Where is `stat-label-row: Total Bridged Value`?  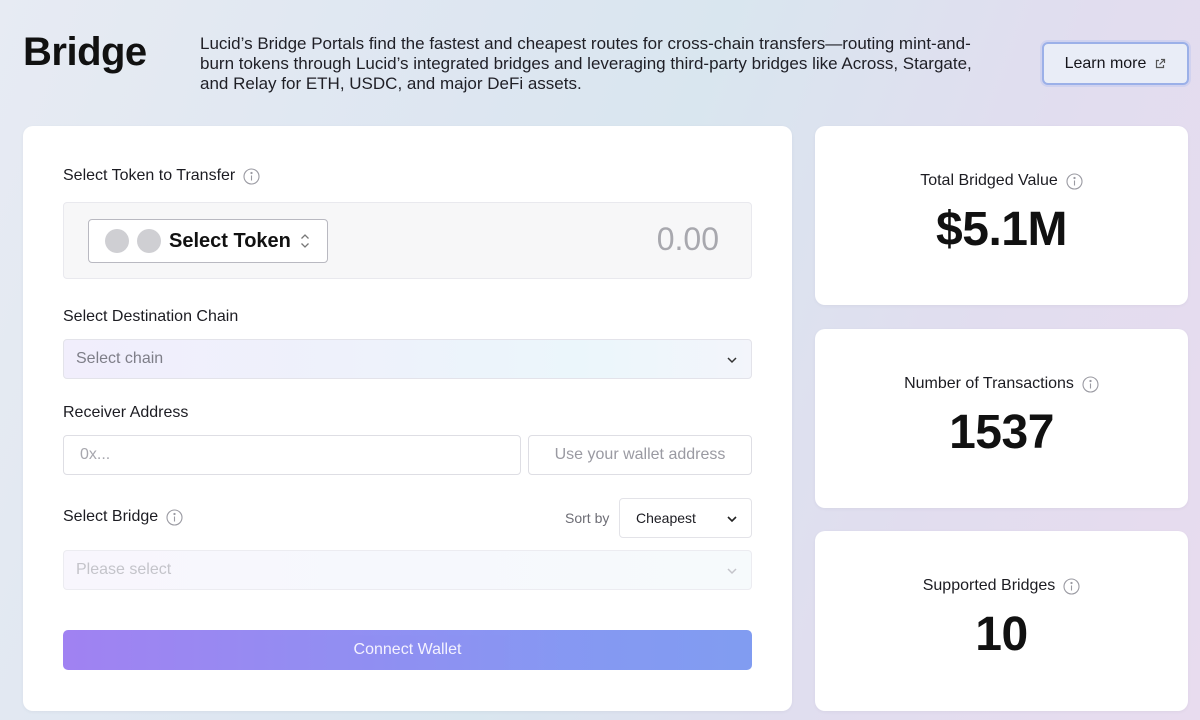
stat-label-row: Total Bridged Value is located at coordinates (1001, 181).